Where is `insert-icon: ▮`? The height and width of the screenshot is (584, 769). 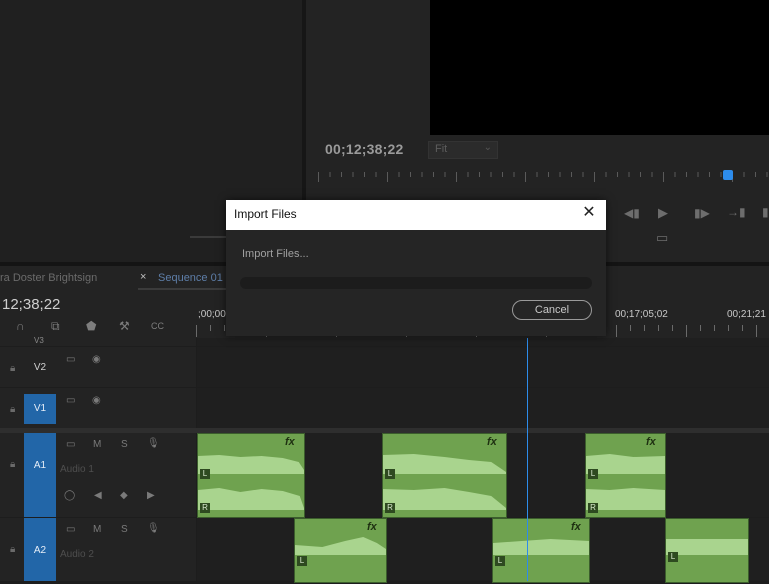
insert-icon: ▮ is located at coordinates (765, 212).